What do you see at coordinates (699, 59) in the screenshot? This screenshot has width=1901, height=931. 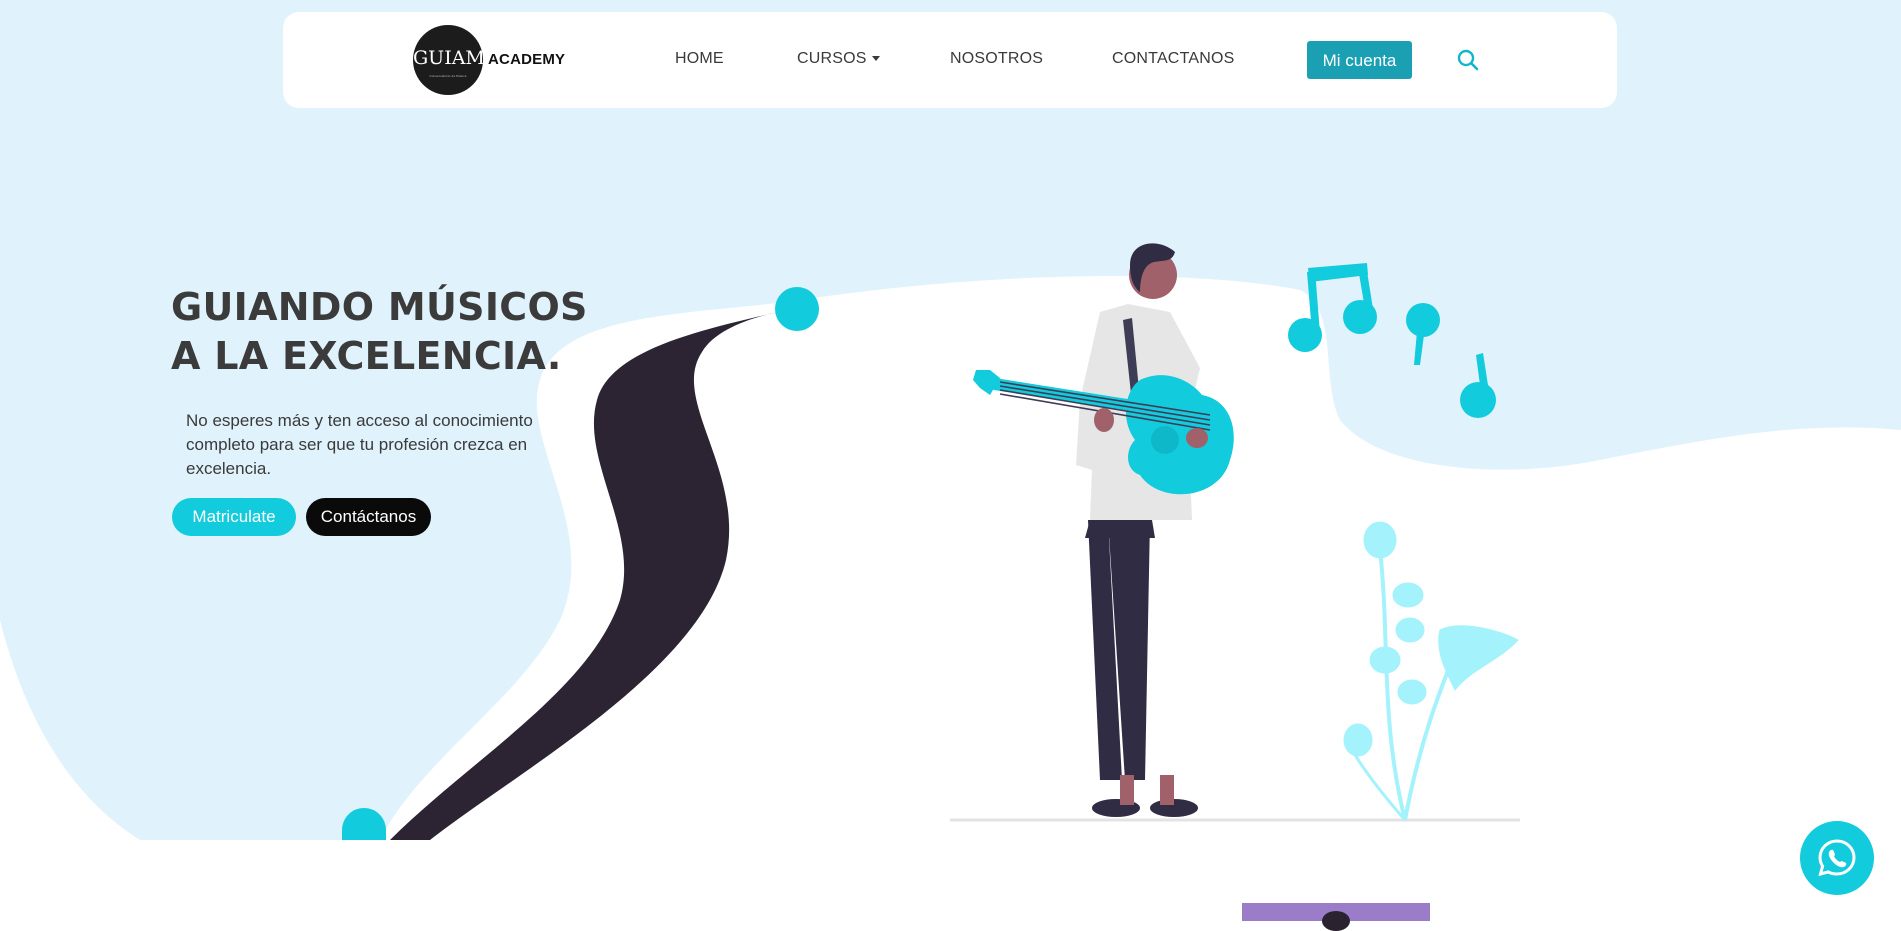 I see `nav-home: HOME` at bounding box center [699, 59].